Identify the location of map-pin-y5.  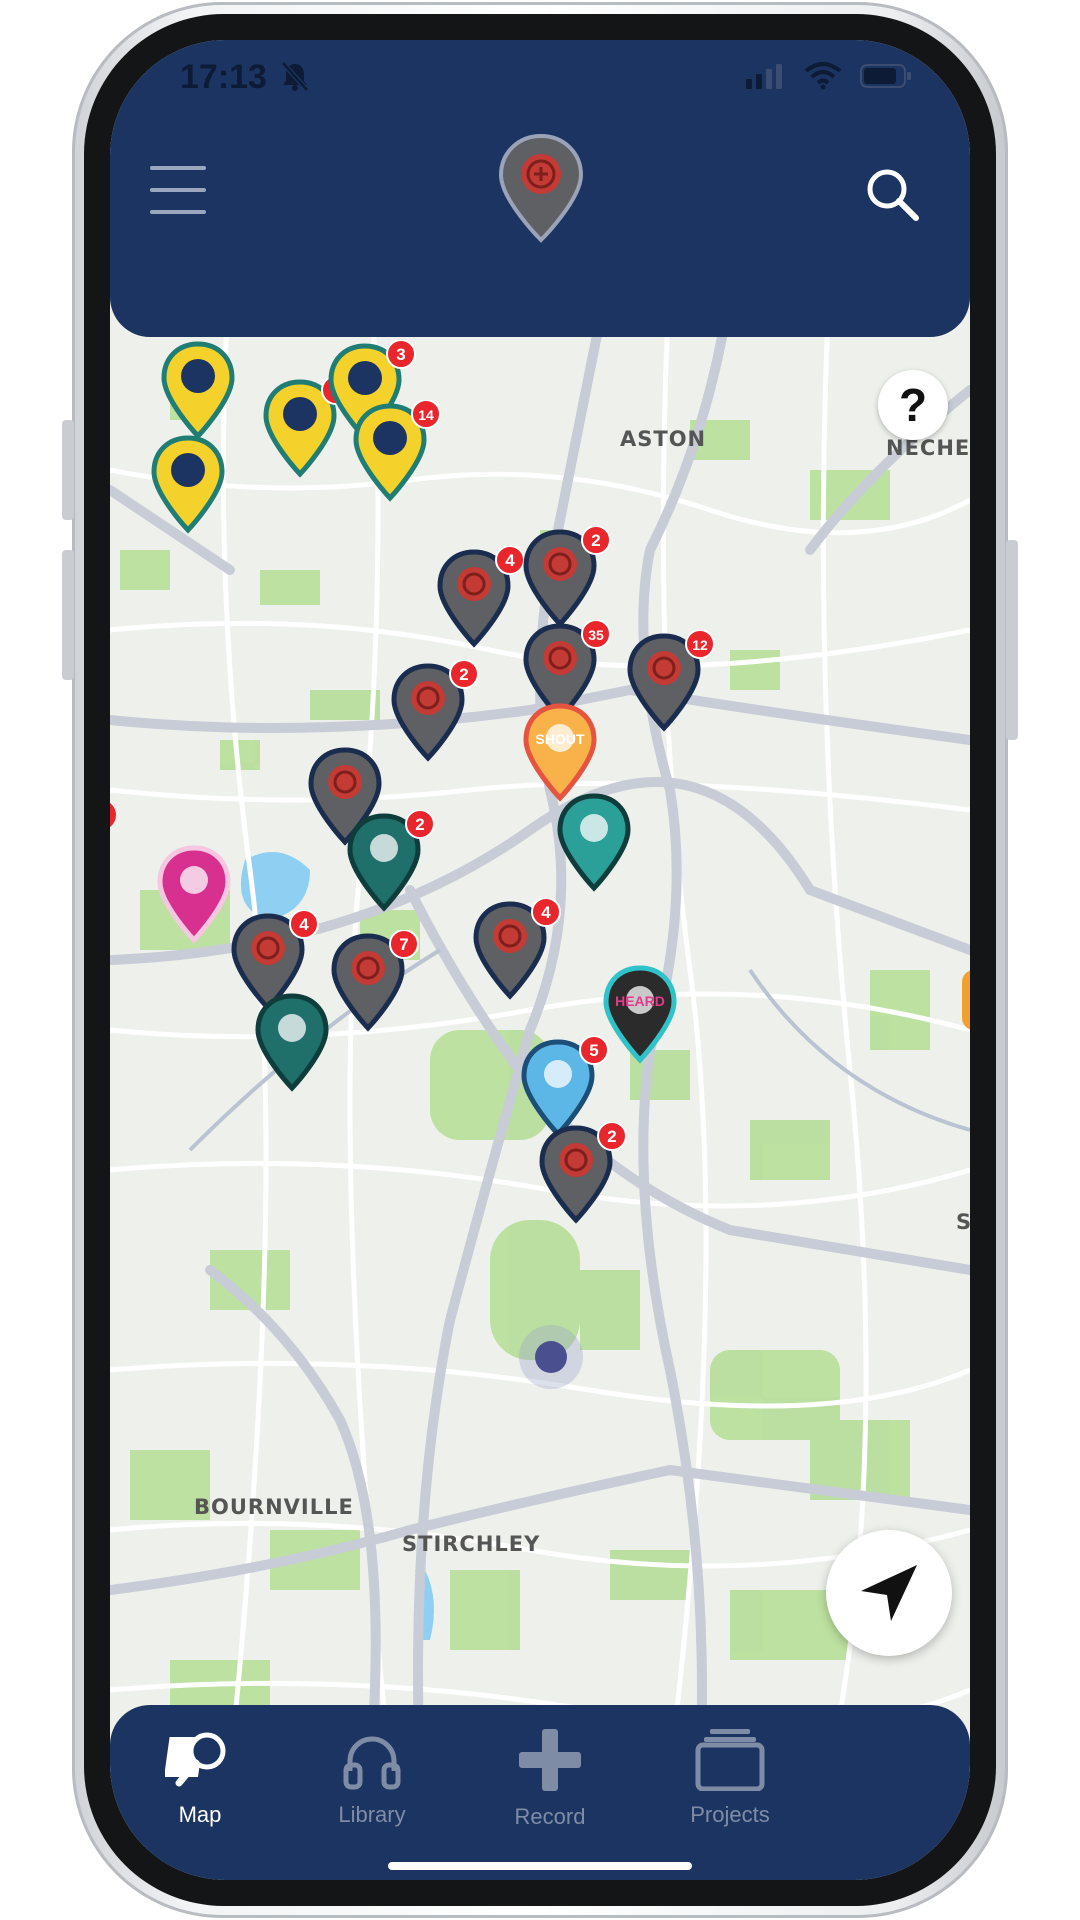
(198, 488).